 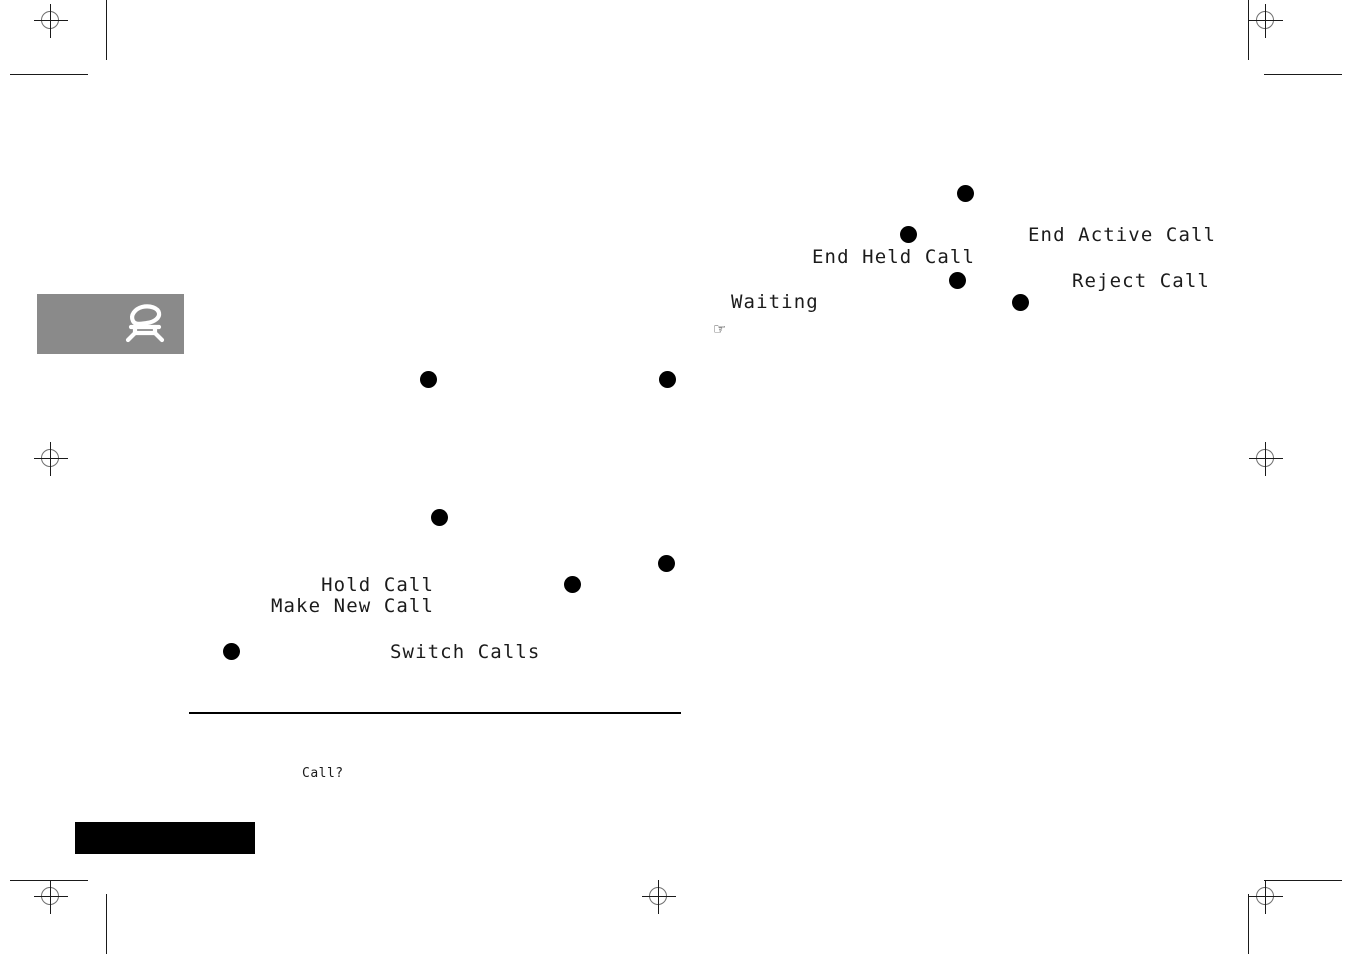 I want to click on pointing-hand-icon: ☞, so click(x=720, y=329).